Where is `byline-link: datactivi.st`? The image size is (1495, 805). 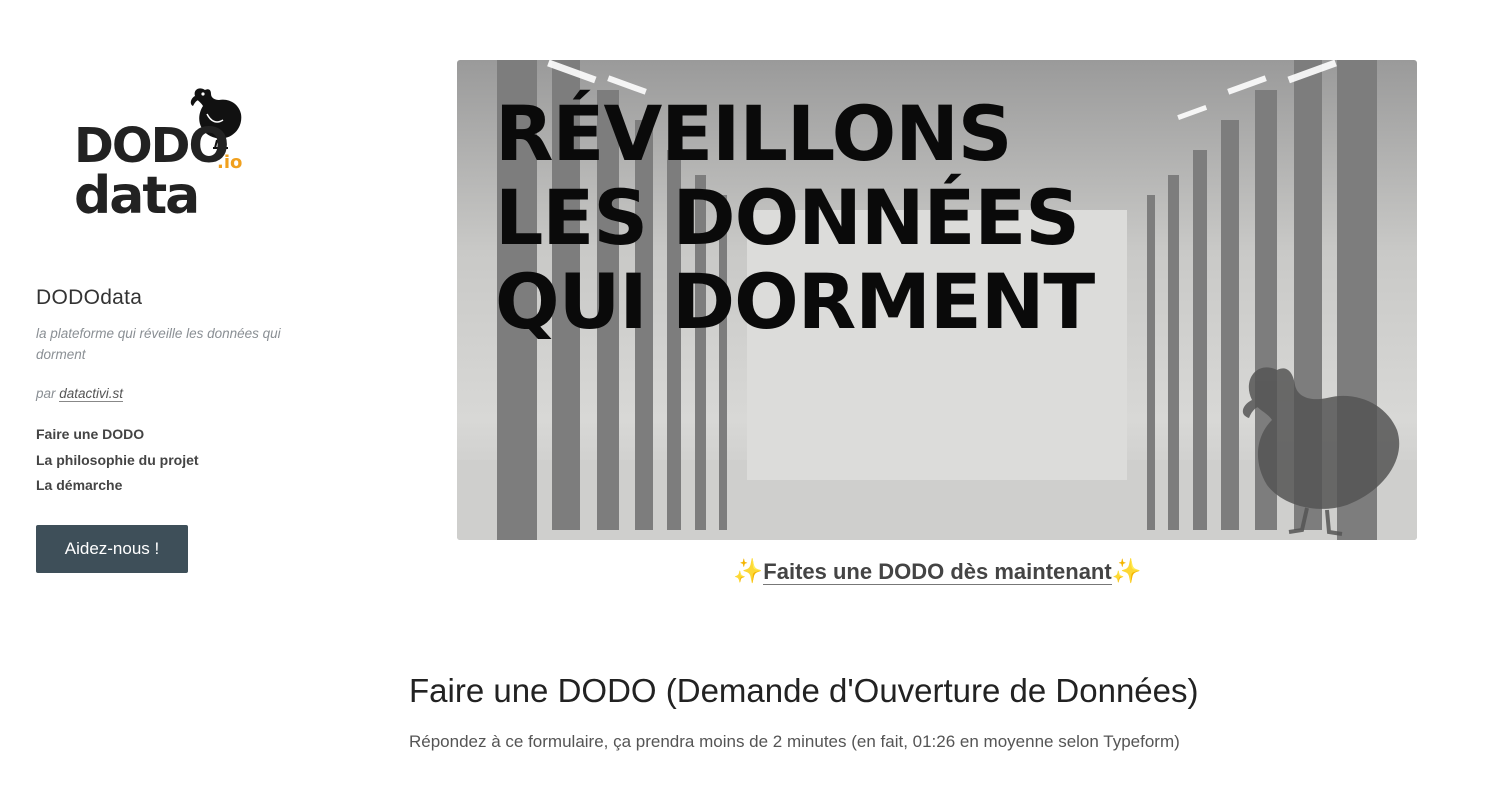
byline-link: datactivi.st is located at coordinates (91, 394).